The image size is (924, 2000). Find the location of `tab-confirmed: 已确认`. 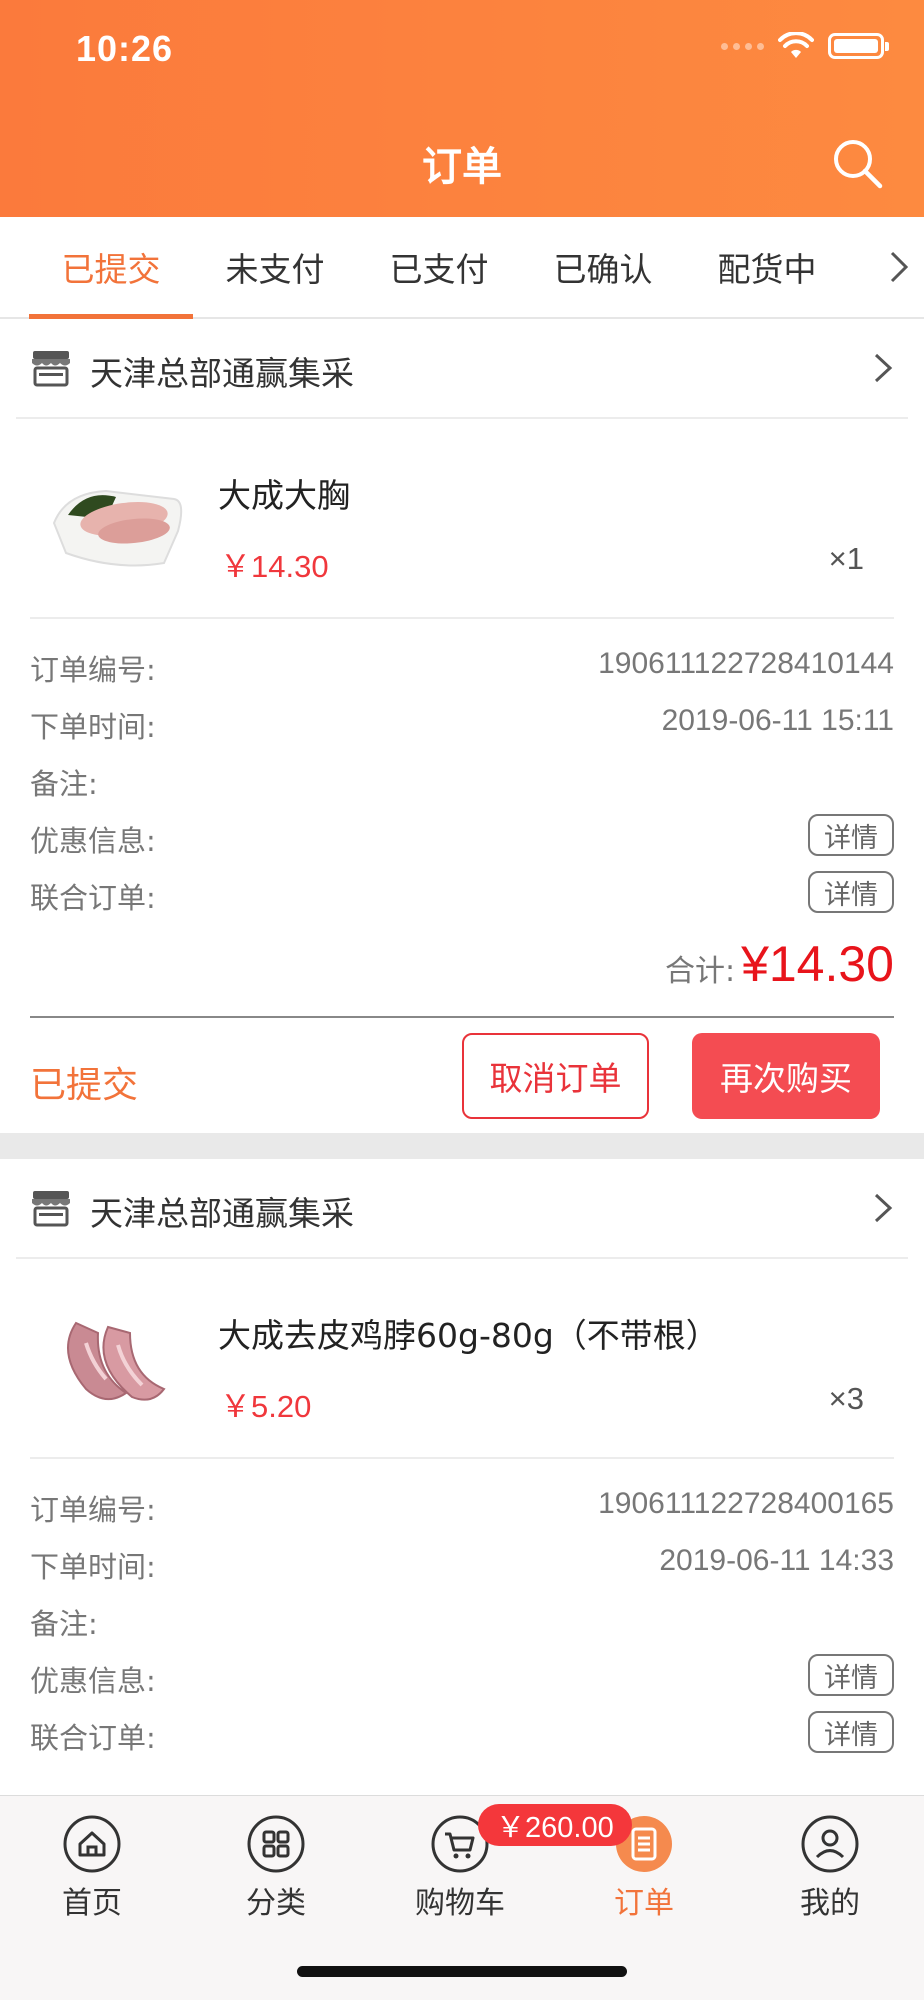

tab-confirmed: 已确认 is located at coordinates (603, 267).